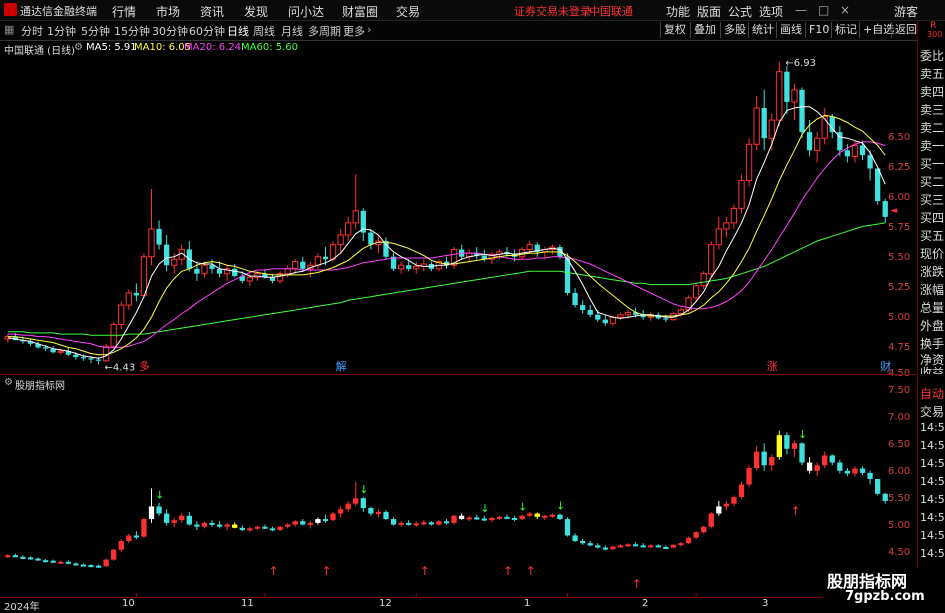 Image resolution: width=945 pixels, height=613 pixels. What do you see at coordinates (932, 55) in the screenshot?
I see `side-weibi: 委比` at bounding box center [932, 55].